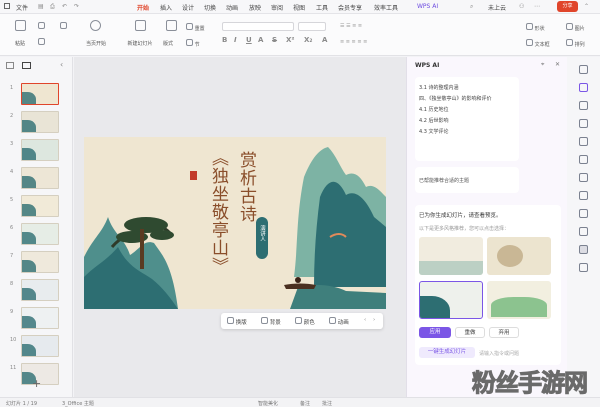 This screenshot has height=407, width=600. Describe the element at coordinates (521, 6) in the screenshot. I see `collab-icon: ⚇` at that location.